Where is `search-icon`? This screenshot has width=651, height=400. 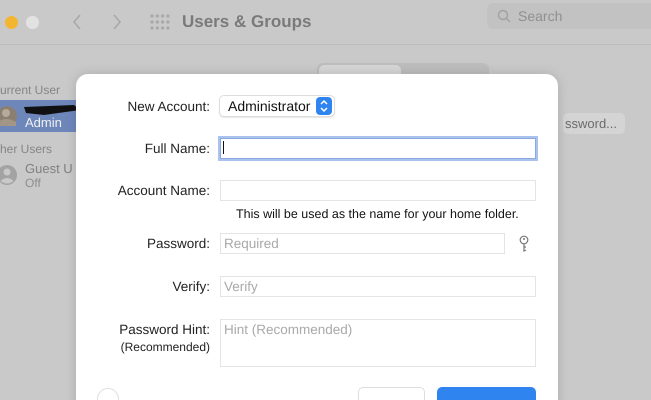 search-icon is located at coordinates (504, 16).